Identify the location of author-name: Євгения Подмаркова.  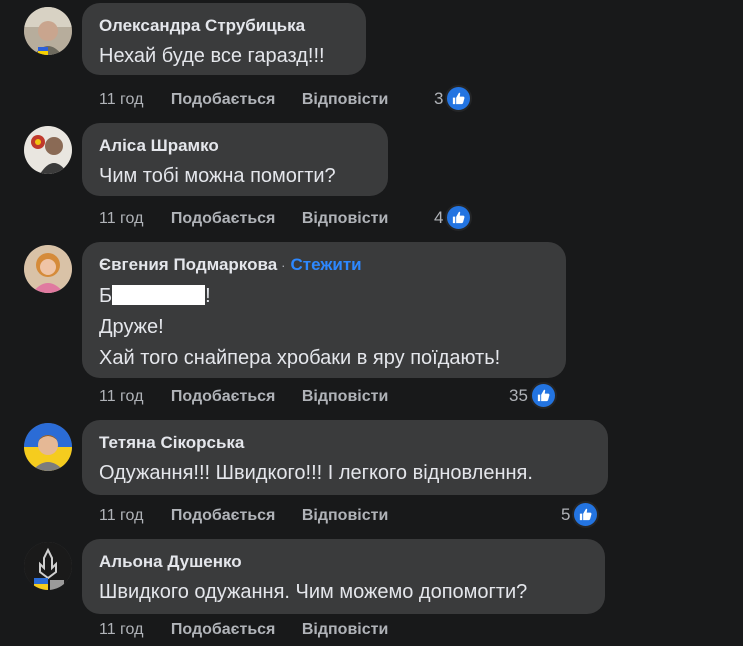
(188, 264).